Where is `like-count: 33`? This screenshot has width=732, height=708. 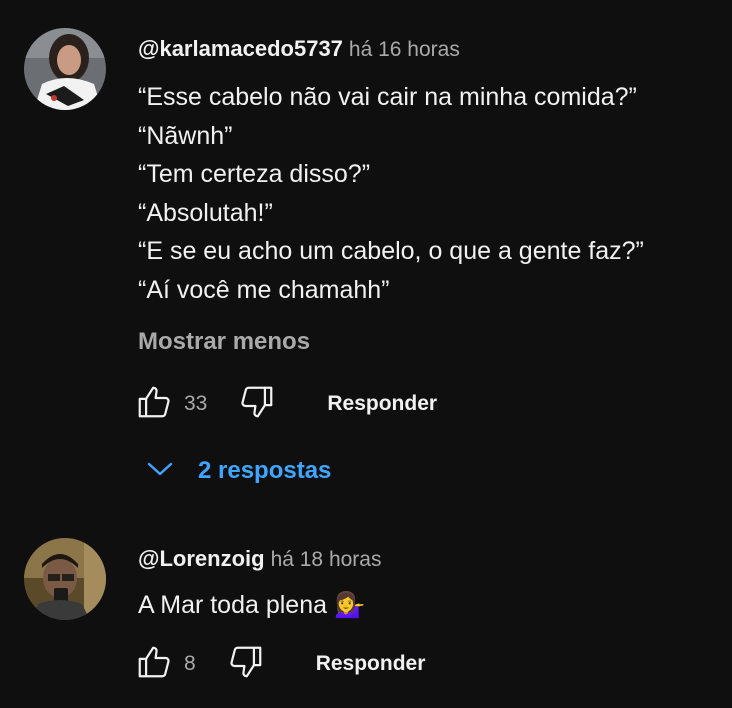
like-count: 33 is located at coordinates (196, 403).